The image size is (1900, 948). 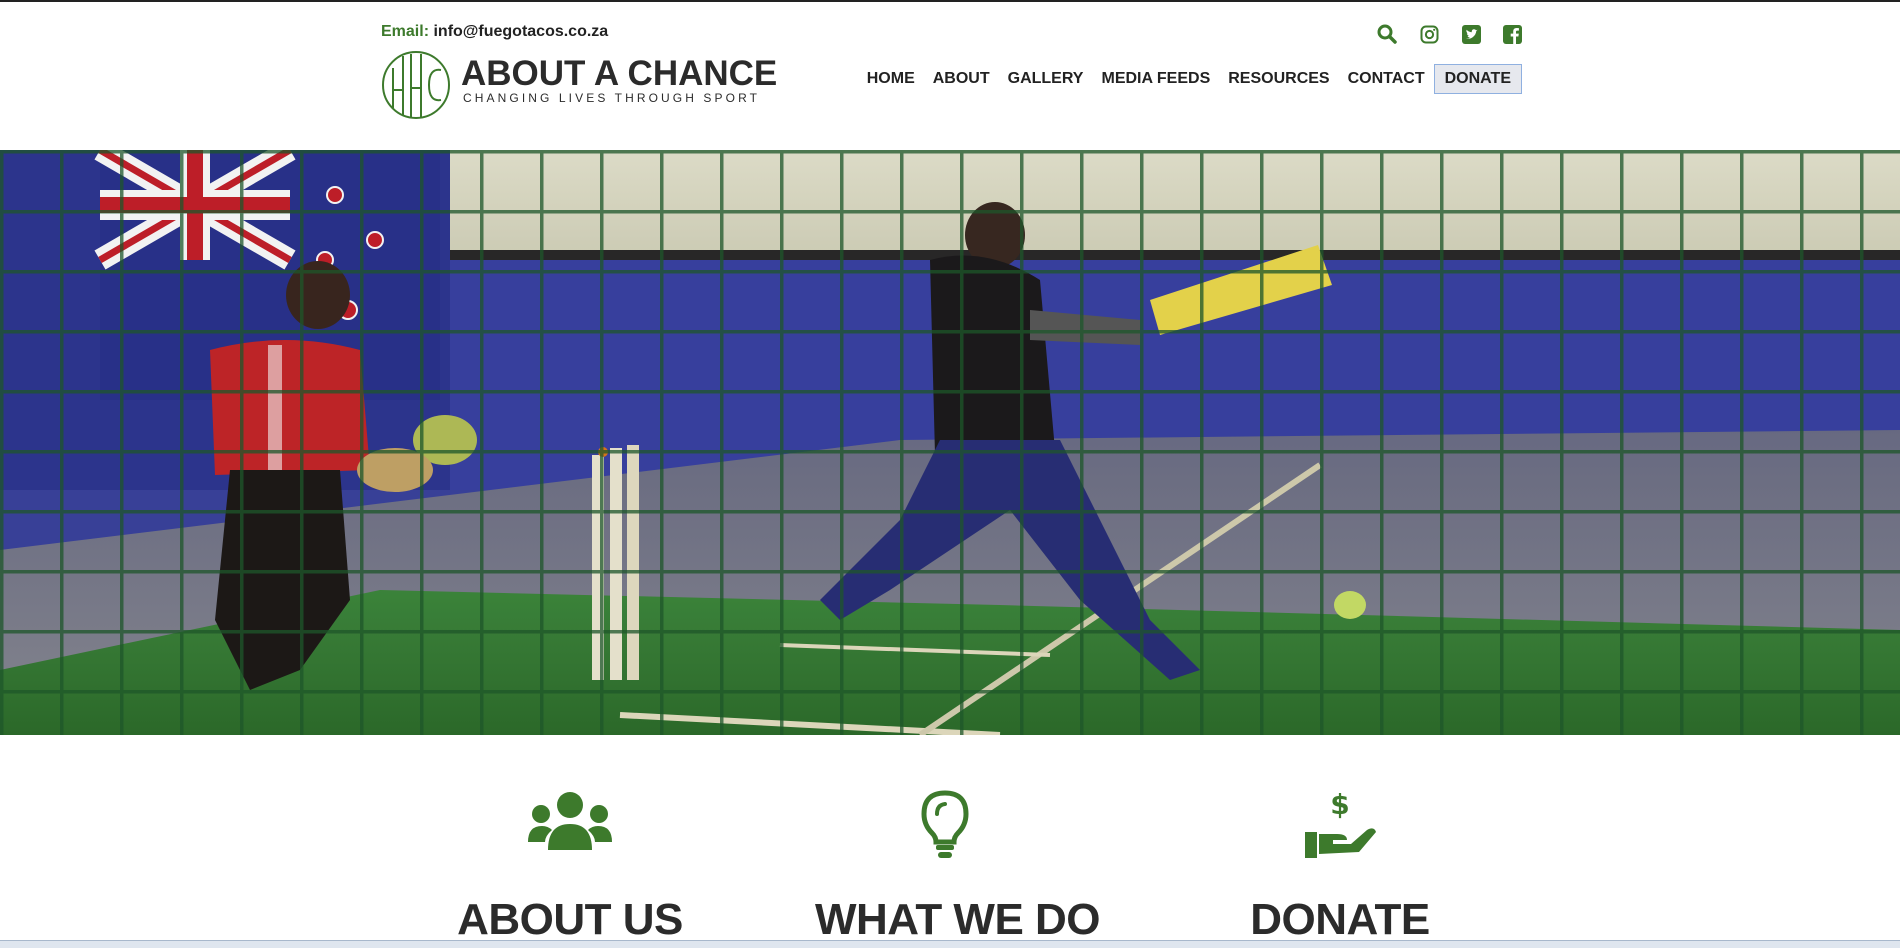 I want to click on feature-donate: $ DONATE, so click(x=1340, y=867).